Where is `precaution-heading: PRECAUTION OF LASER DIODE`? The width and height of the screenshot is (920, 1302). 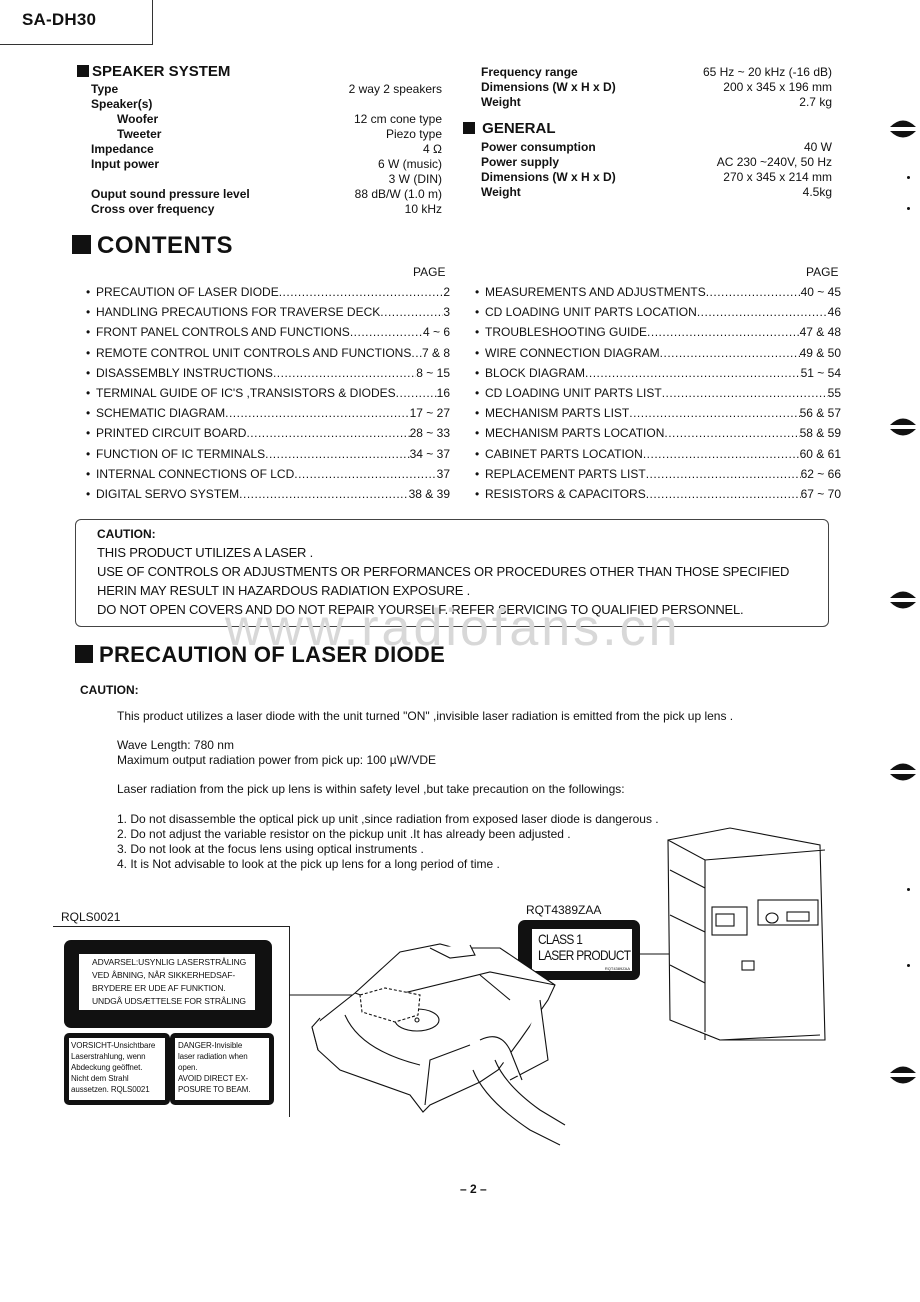
precaution-heading: PRECAUTION OF LASER DIODE is located at coordinates (260, 655).